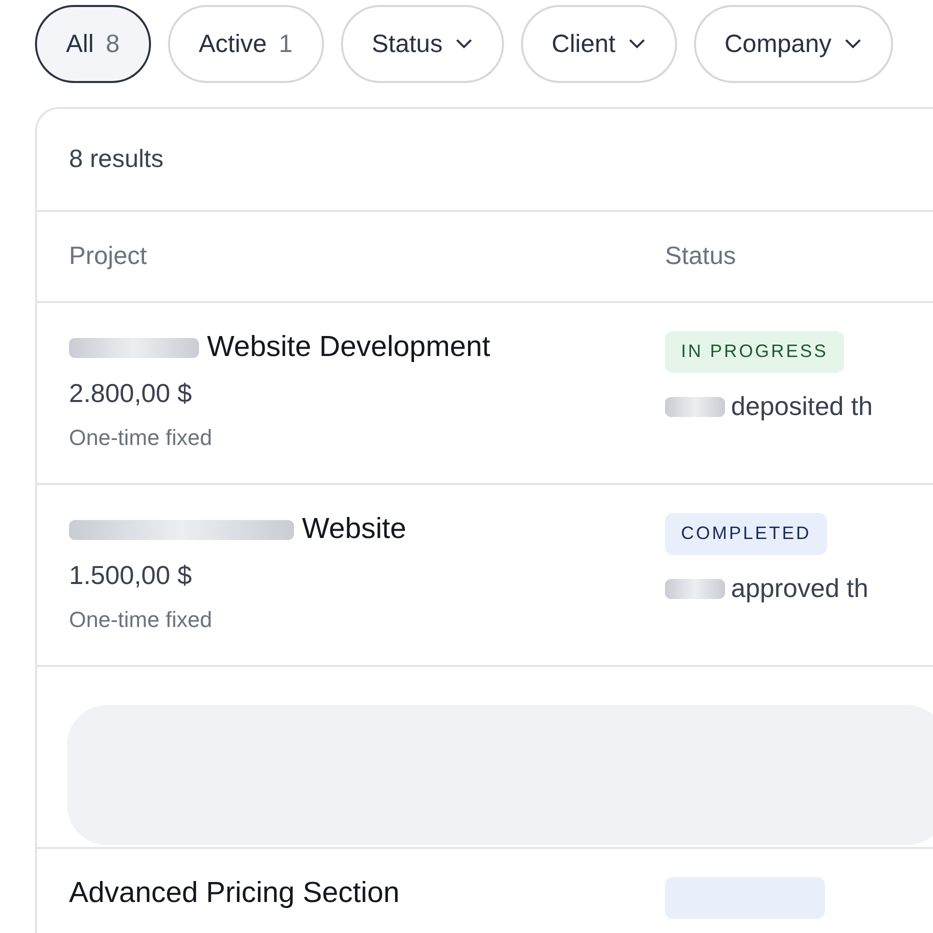 This screenshot has width=933, height=933. What do you see at coordinates (802, 406) in the screenshot?
I see `activity-text: deposited th` at bounding box center [802, 406].